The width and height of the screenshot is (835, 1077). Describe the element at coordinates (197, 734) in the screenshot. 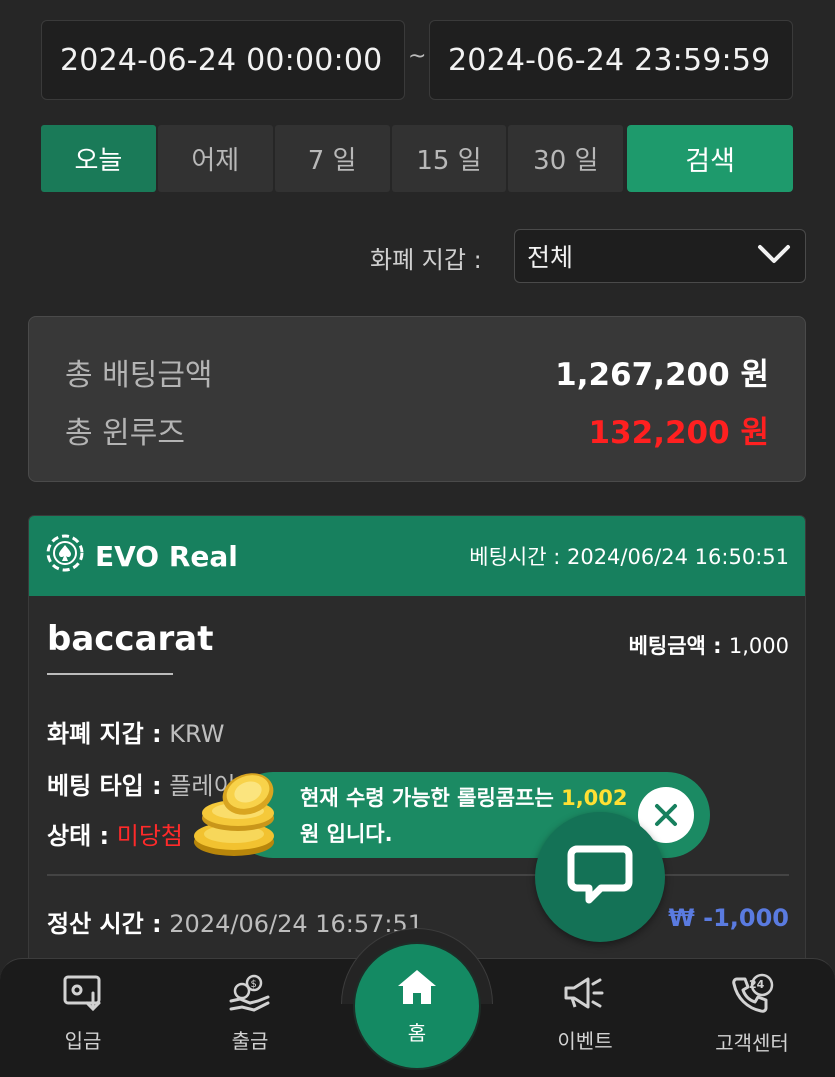

I see `currency-value: KRW` at that location.